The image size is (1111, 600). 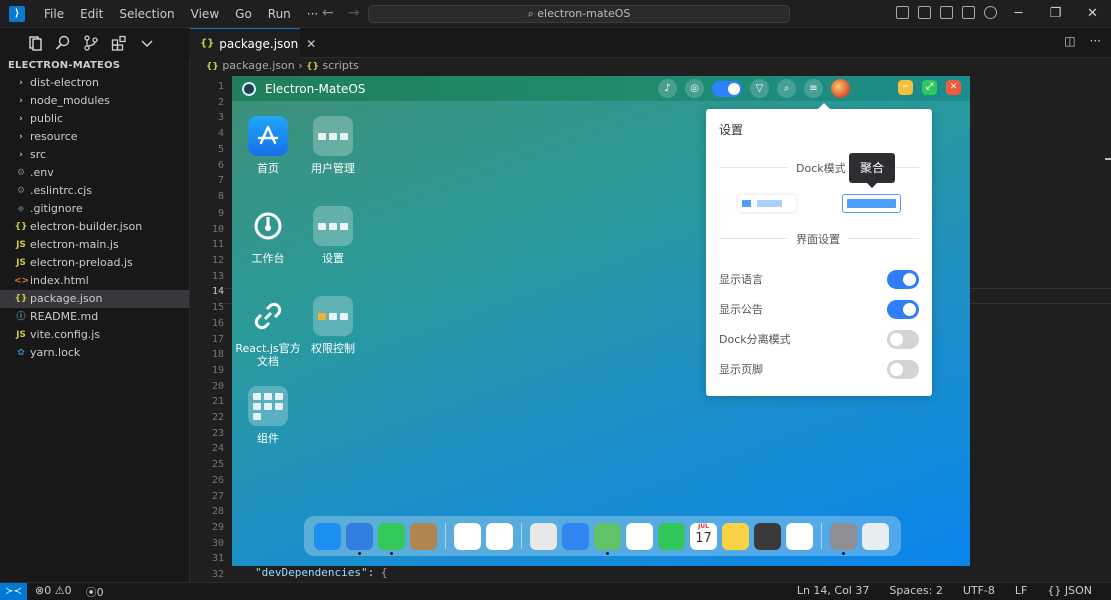 I want to click on dock-photos-icon, so click(x=639, y=536).